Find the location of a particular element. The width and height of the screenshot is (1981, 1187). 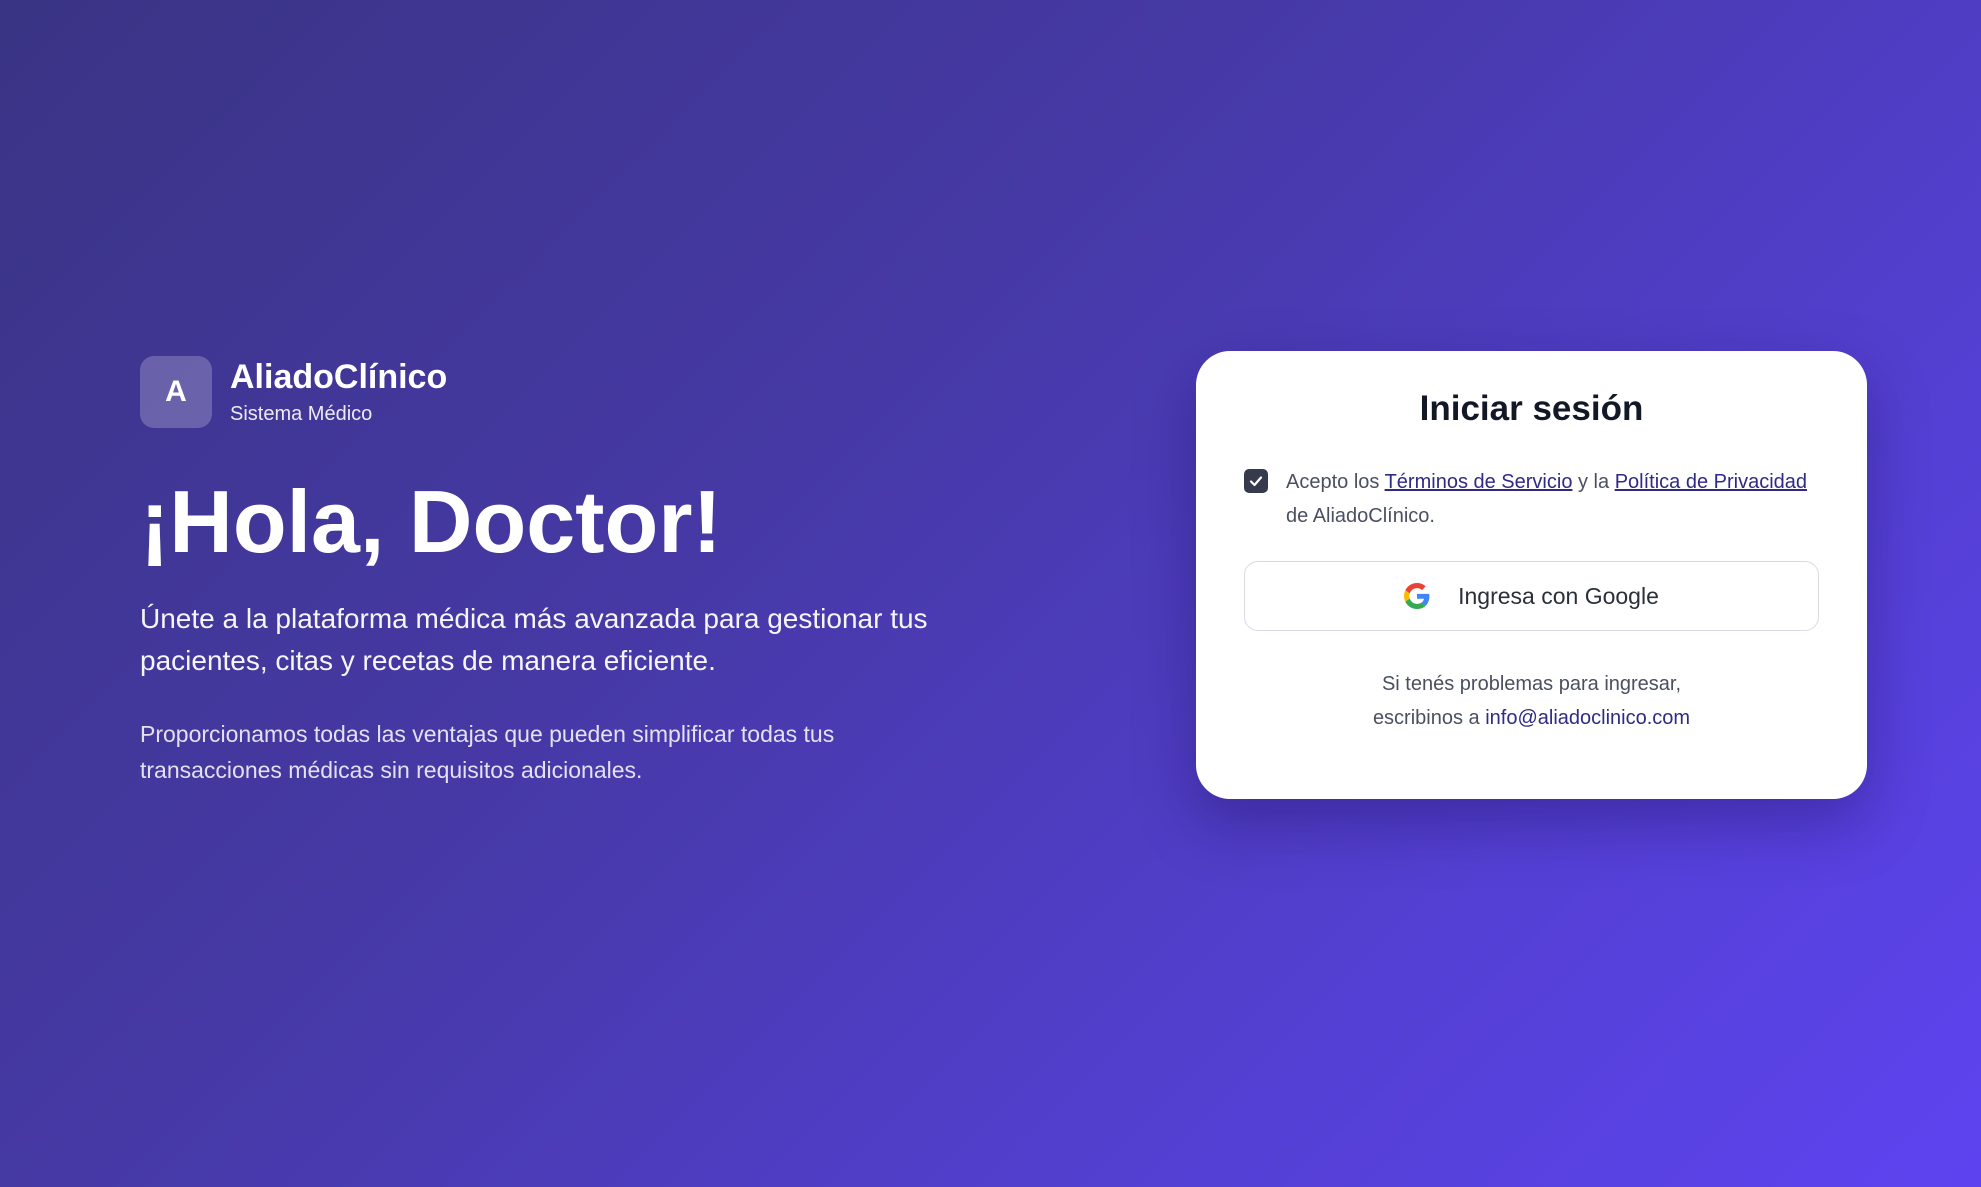

google-g-icon is located at coordinates (1417, 596).